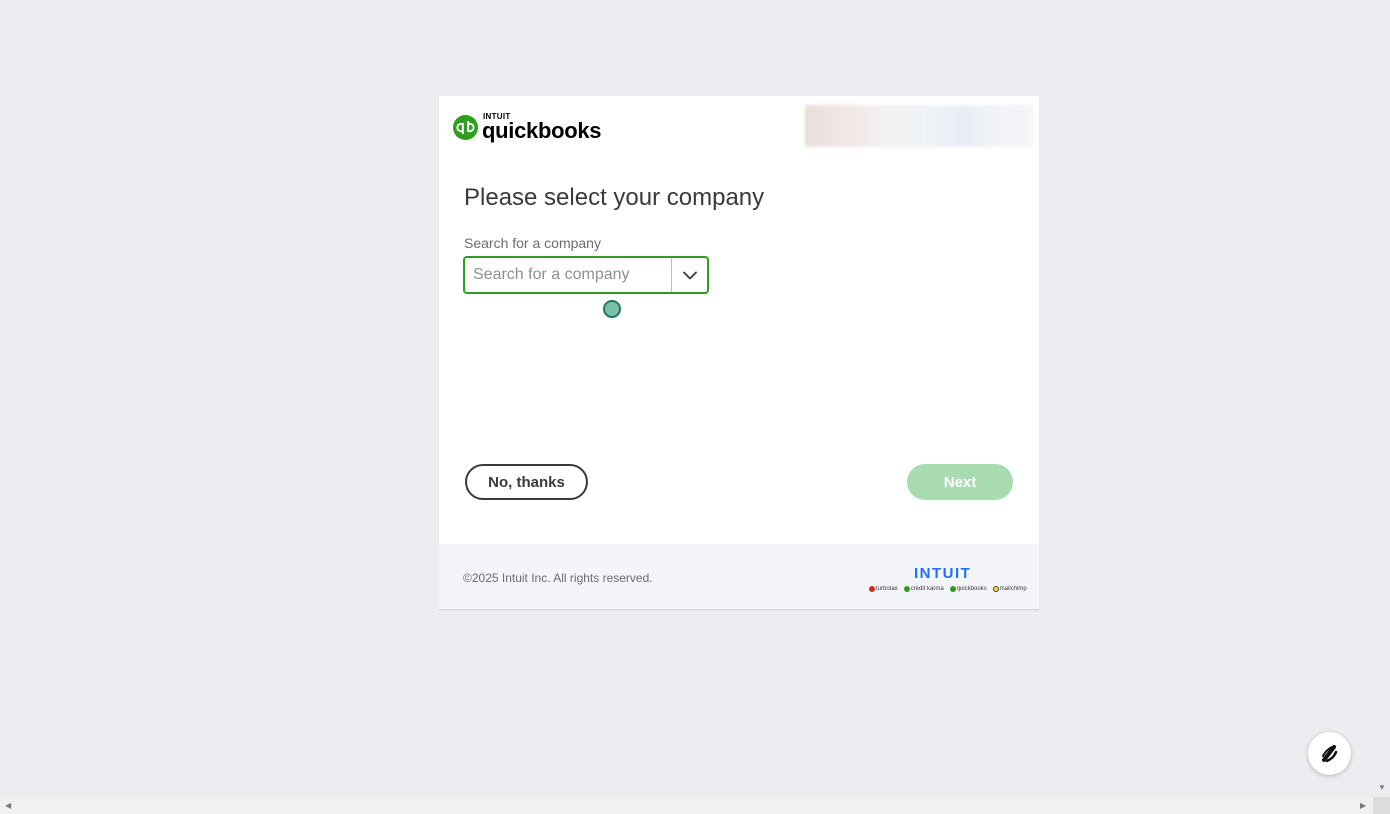 The width and height of the screenshot is (1390, 814). I want to click on company-search-combobox, so click(586, 275).